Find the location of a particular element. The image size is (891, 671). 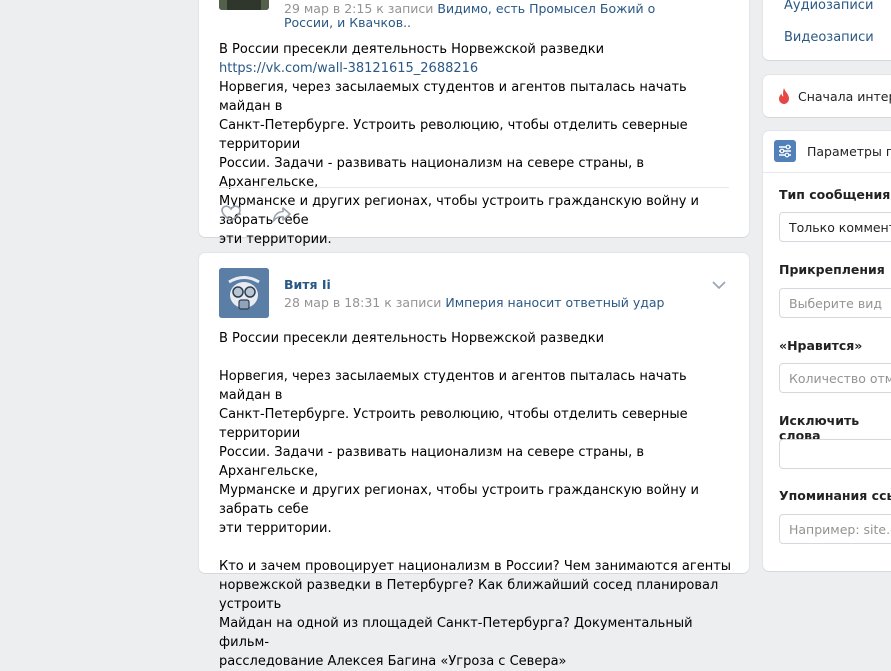

mentions-label: Упоминания ссылк is located at coordinates (835, 495).